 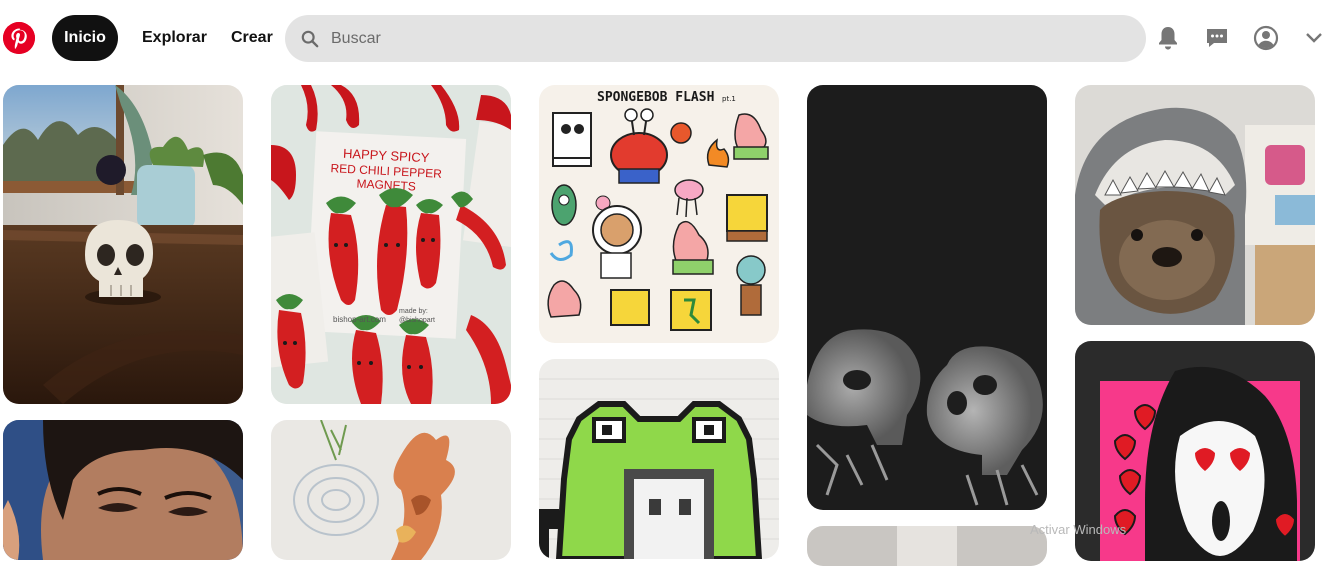 What do you see at coordinates (359, 319) in the screenshot?
I see `chili-credit-text: bishop-art.com` at bounding box center [359, 319].